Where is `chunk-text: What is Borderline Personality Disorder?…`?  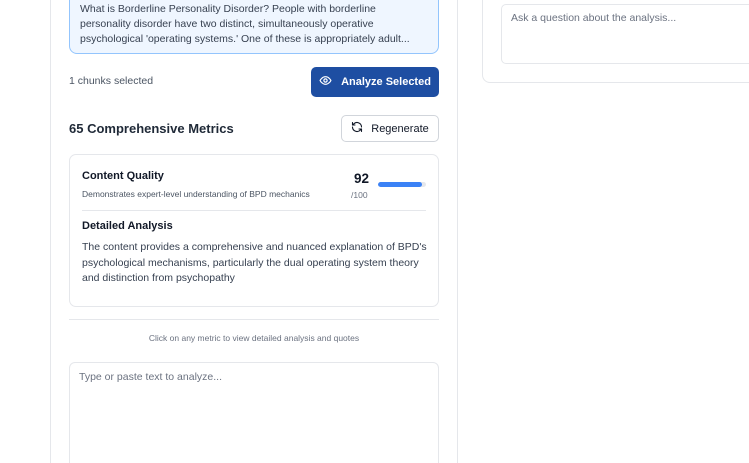
chunk-text: What is Borderline Personality Disorder?… is located at coordinates (245, 24).